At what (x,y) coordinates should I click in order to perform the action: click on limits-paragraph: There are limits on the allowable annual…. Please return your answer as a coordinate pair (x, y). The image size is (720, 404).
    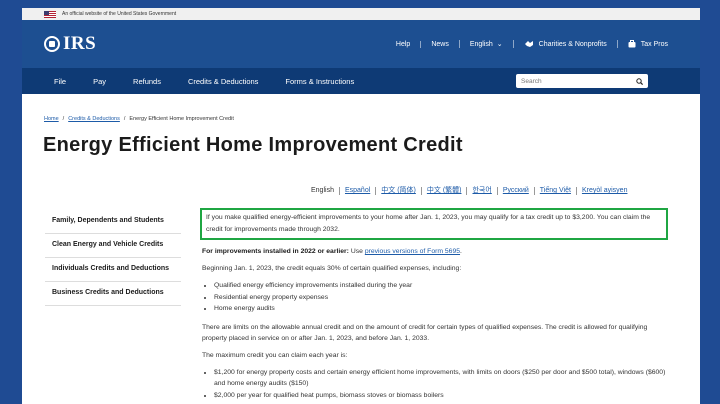
    Looking at the image, I should click on (425, 332).